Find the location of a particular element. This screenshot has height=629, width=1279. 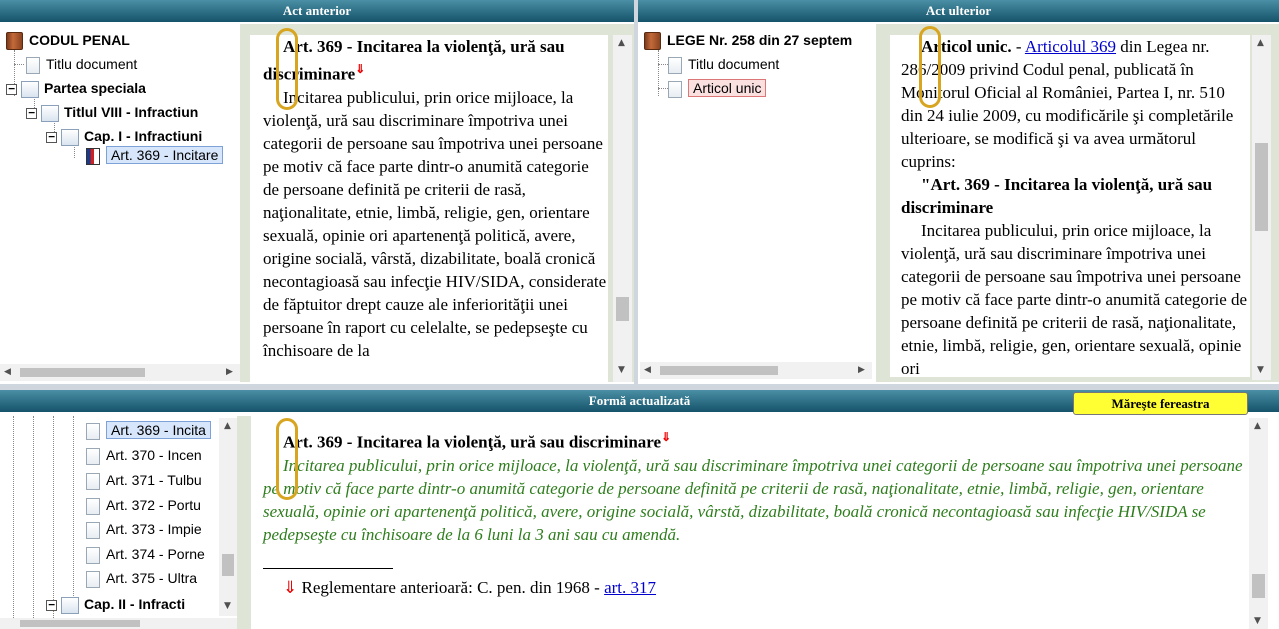

document-flag-icon is located at coordinates (93, 156).